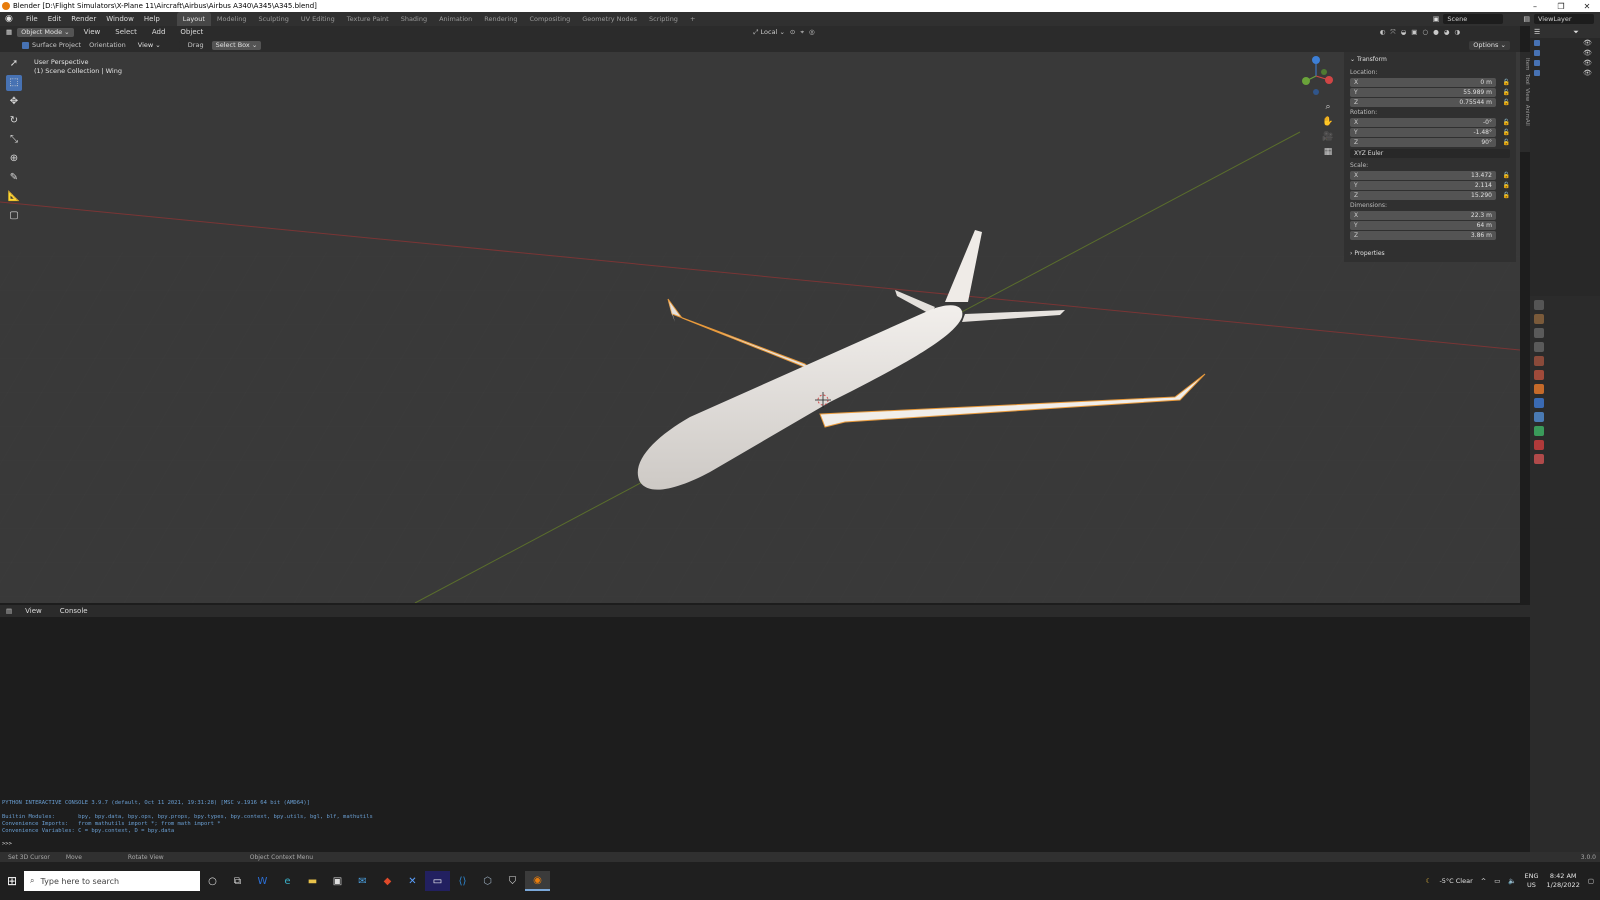 The height and width of the screenshot is (900, 1600). What do you see at coordinates (273, 19) in the screenshot?
I see `tab-sculpting: Sculpting` at bounding box center [273, 19].